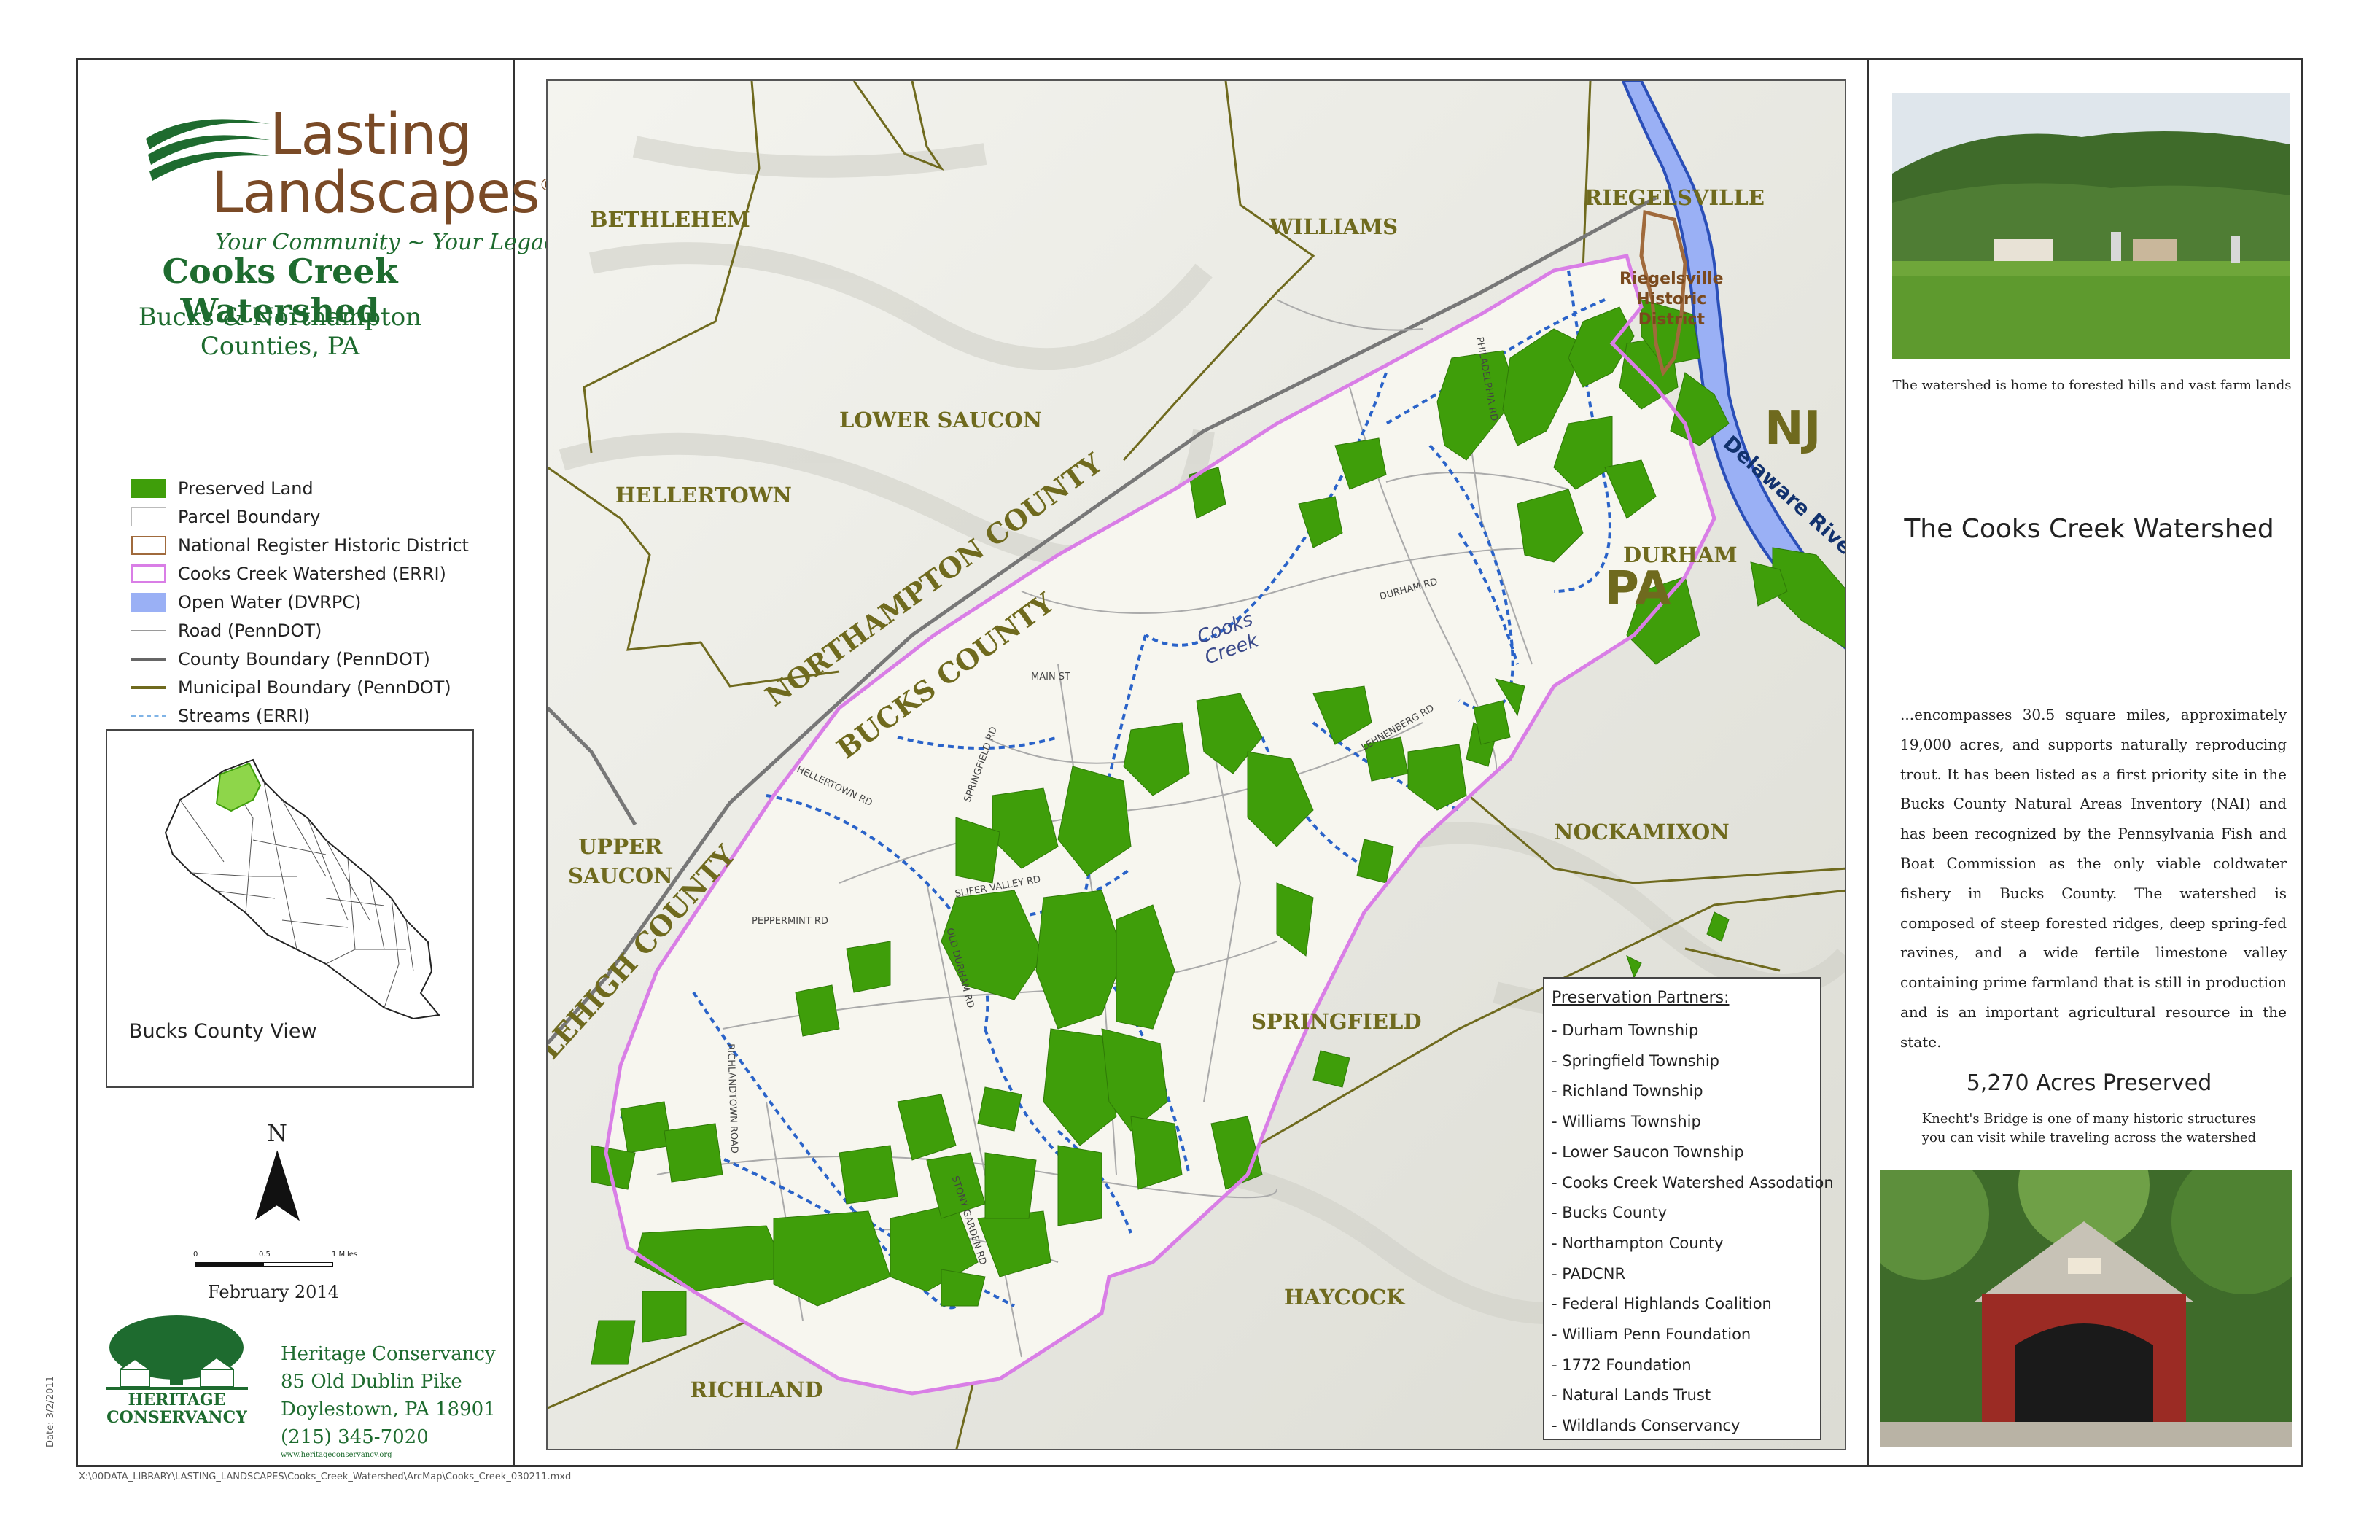 The image size is (2380, 1540). Describe the element at coordinates (2089, 529) in the screenshot. I see `section-heading: The Cooks Creek Watershed` at that location.